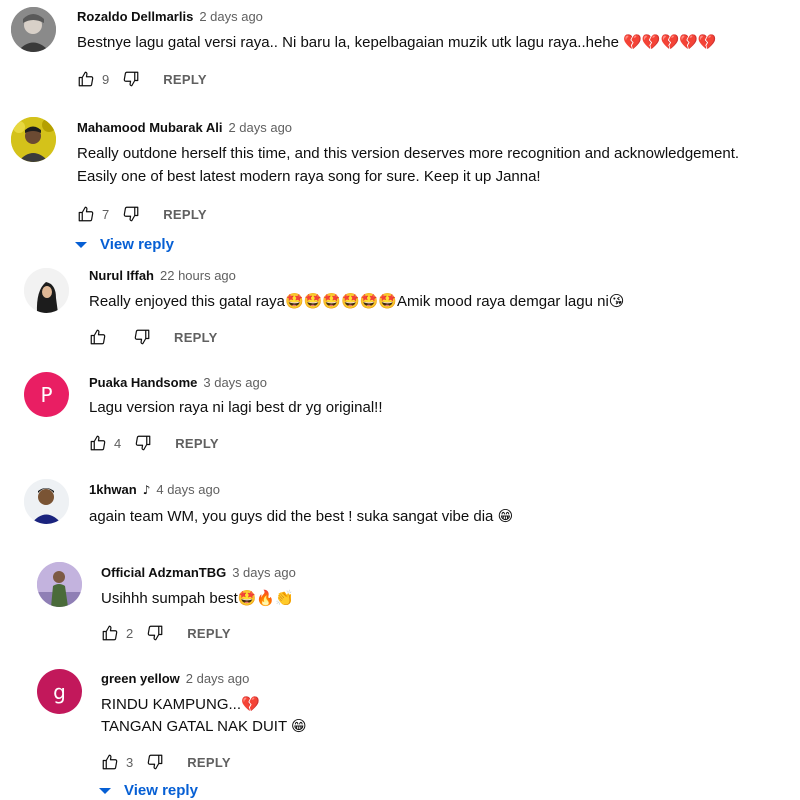  I want to click on comment-text-line-1: RINDU KAMPUNG...💔, so click(180, 704).